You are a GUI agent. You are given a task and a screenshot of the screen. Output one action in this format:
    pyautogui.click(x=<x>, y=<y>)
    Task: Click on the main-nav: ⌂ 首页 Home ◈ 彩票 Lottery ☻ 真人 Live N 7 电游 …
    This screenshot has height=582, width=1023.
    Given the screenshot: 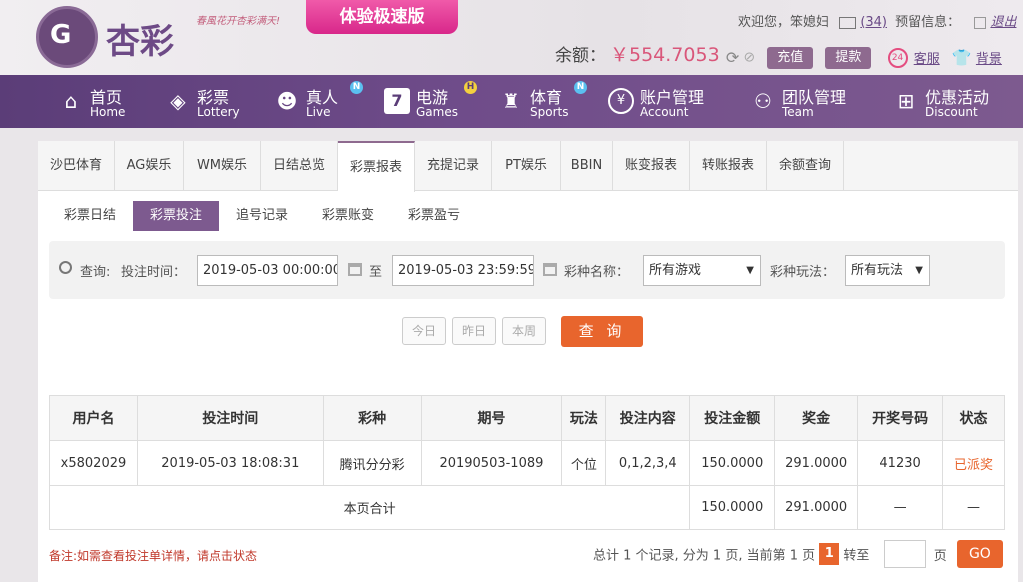 What is the action you would take?
    pyautogui.click(x=511, y=101)
    